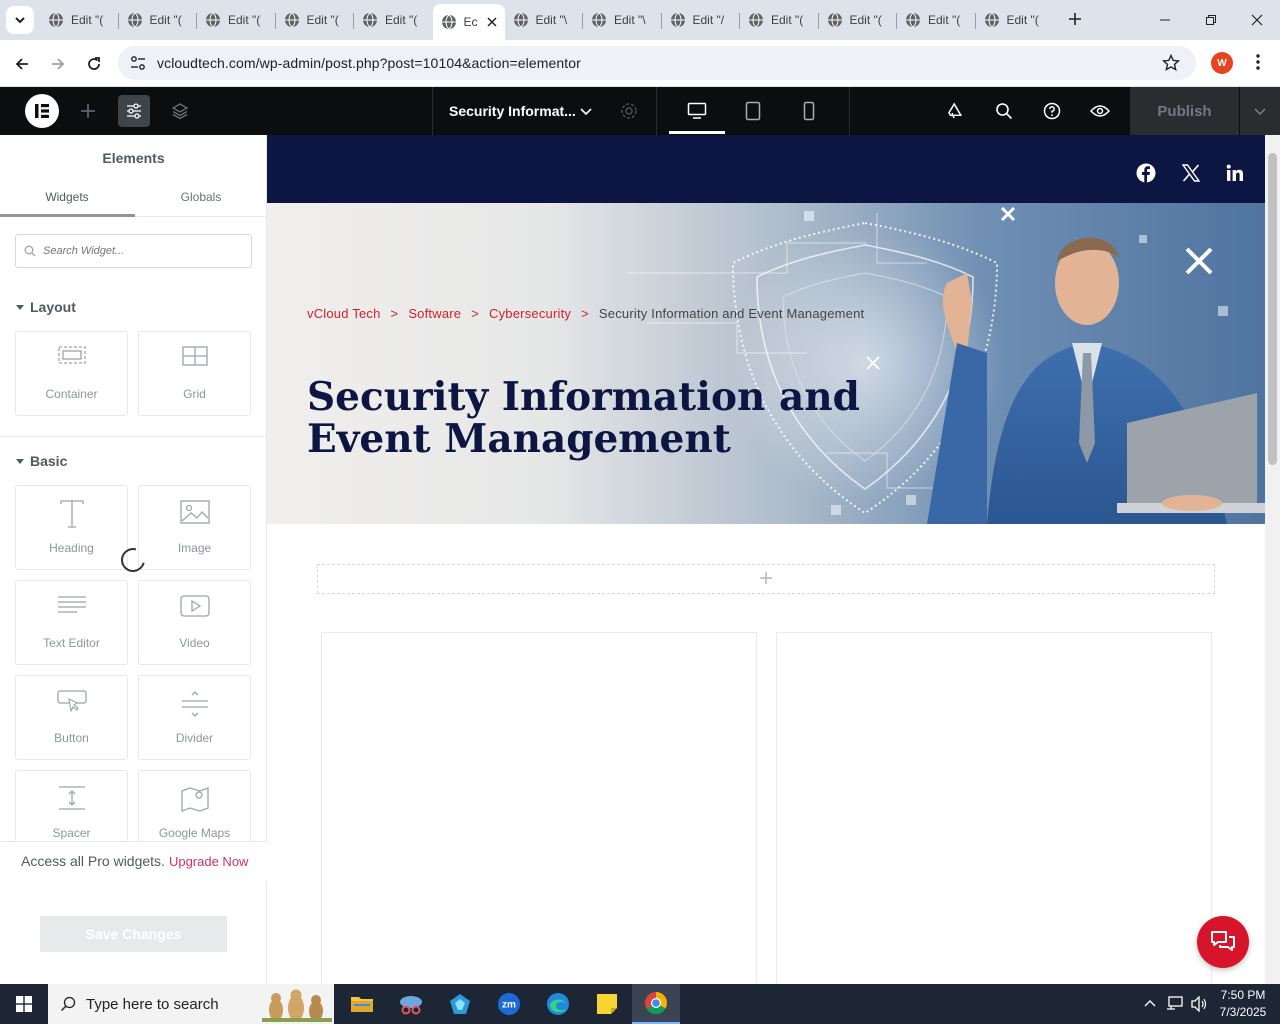 The image size is (1280, 1024). What do you see at coordinates (1146, 173) in the screenshot?
I see `facebook-link` at bounding box center [1146, 173].